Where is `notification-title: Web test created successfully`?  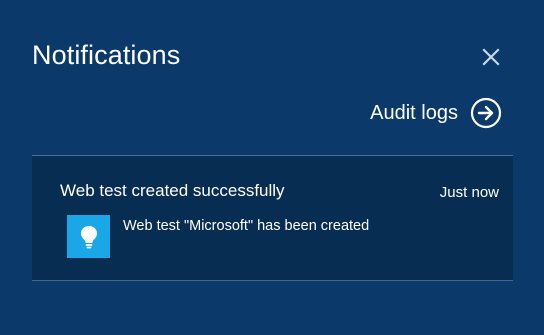
notification-title: Web test created successfully is located at coordinates (172, 190).